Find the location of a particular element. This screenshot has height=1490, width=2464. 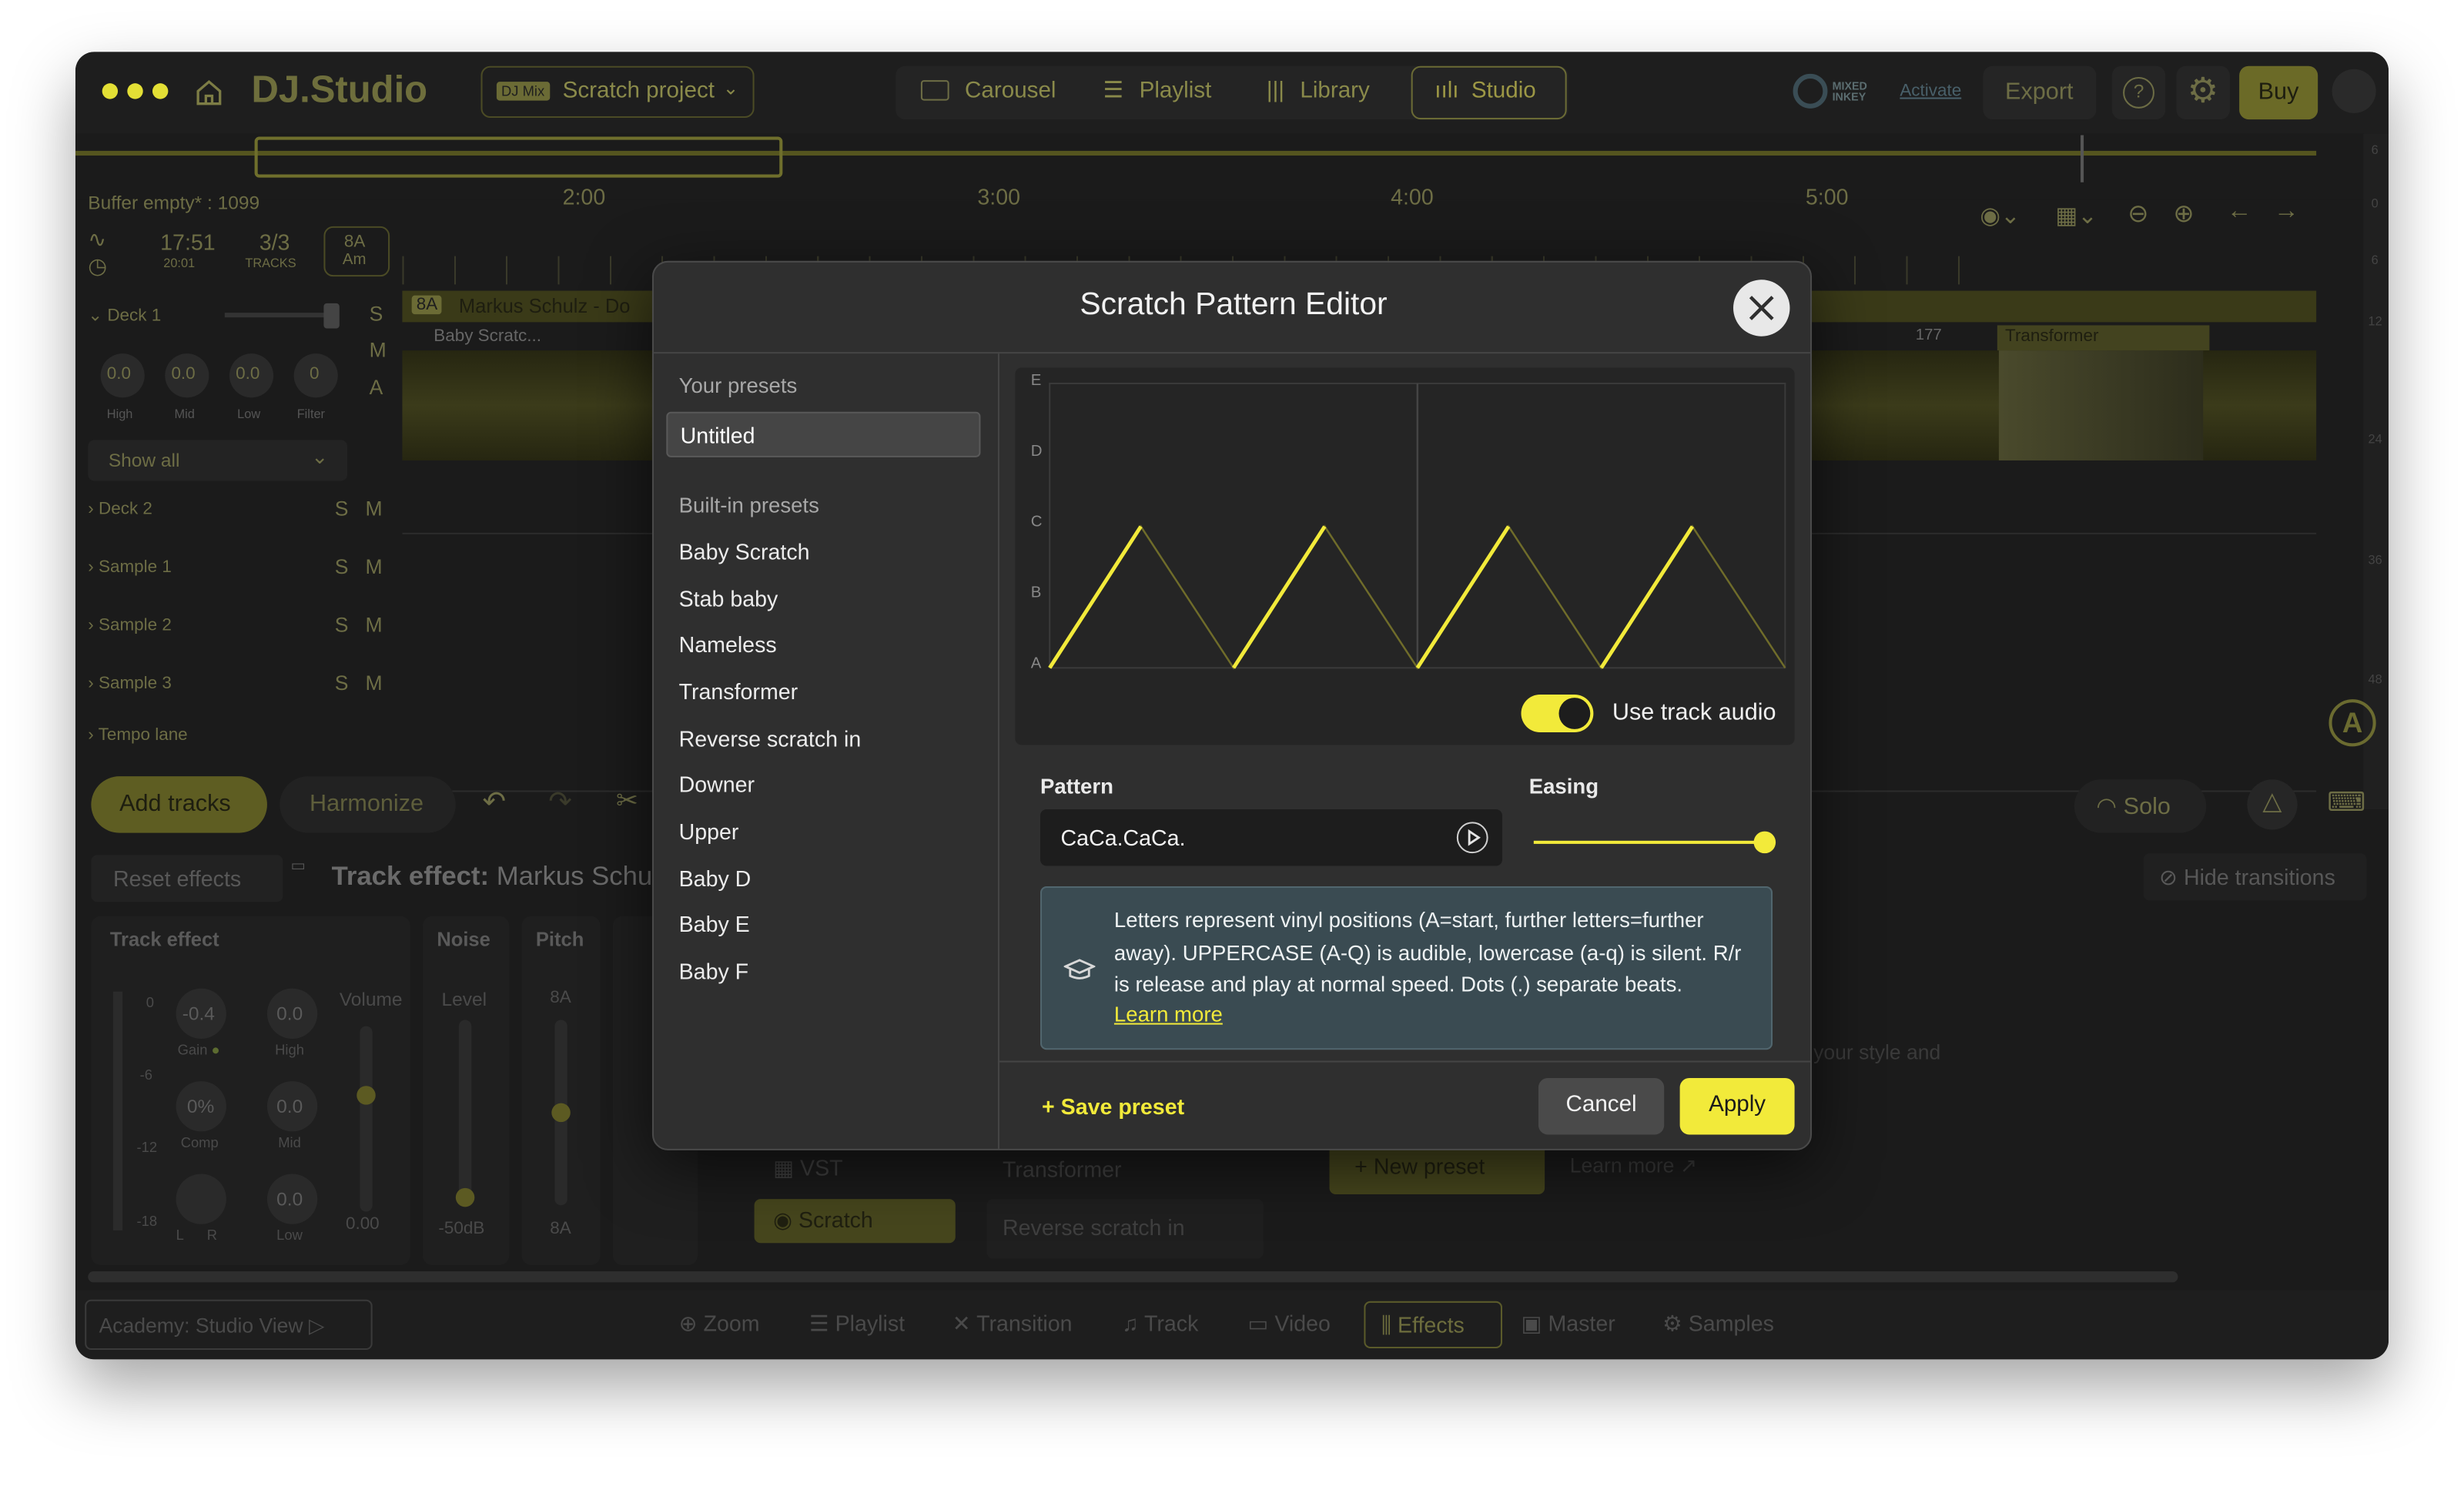

grid-view-icon: ▦⌄ is located at coordinates (2076, 215).